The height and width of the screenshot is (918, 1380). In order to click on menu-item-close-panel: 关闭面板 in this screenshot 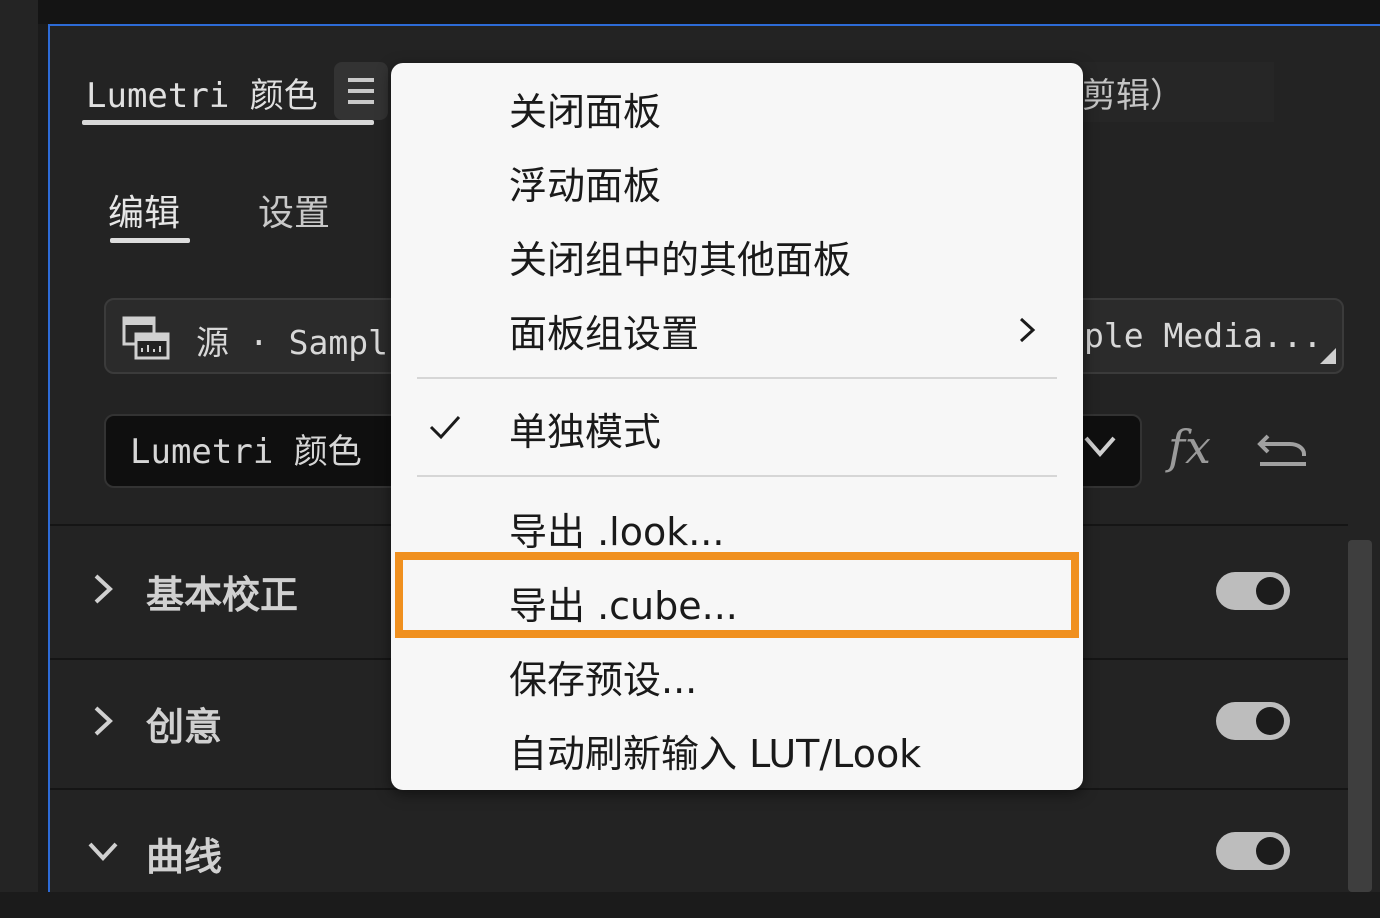, I will do `click(737, 107)`.